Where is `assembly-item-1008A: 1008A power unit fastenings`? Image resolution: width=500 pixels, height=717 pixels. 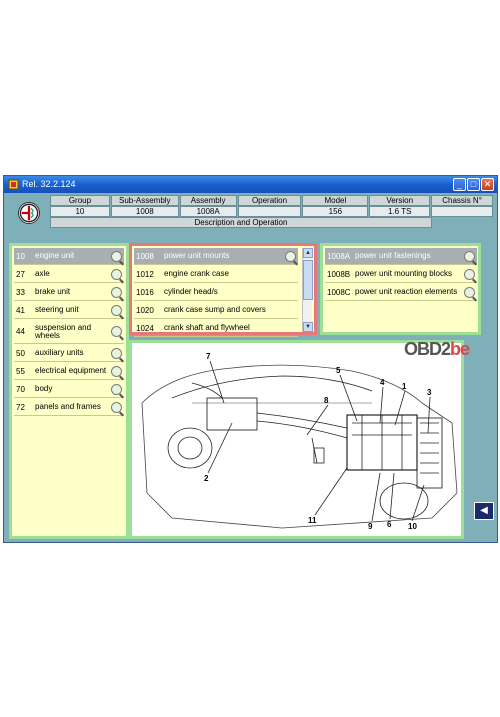
assembly-item-1008A: 1008A power unit fastenings is located at coordinates (401, 256).